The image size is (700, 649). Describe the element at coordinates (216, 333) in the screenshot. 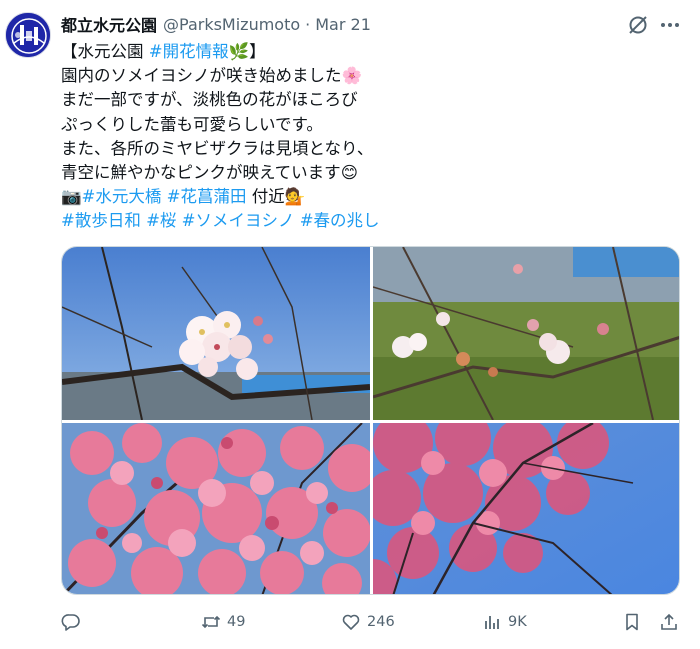

I see `photo-somei-yoshino-closeup` at that location.